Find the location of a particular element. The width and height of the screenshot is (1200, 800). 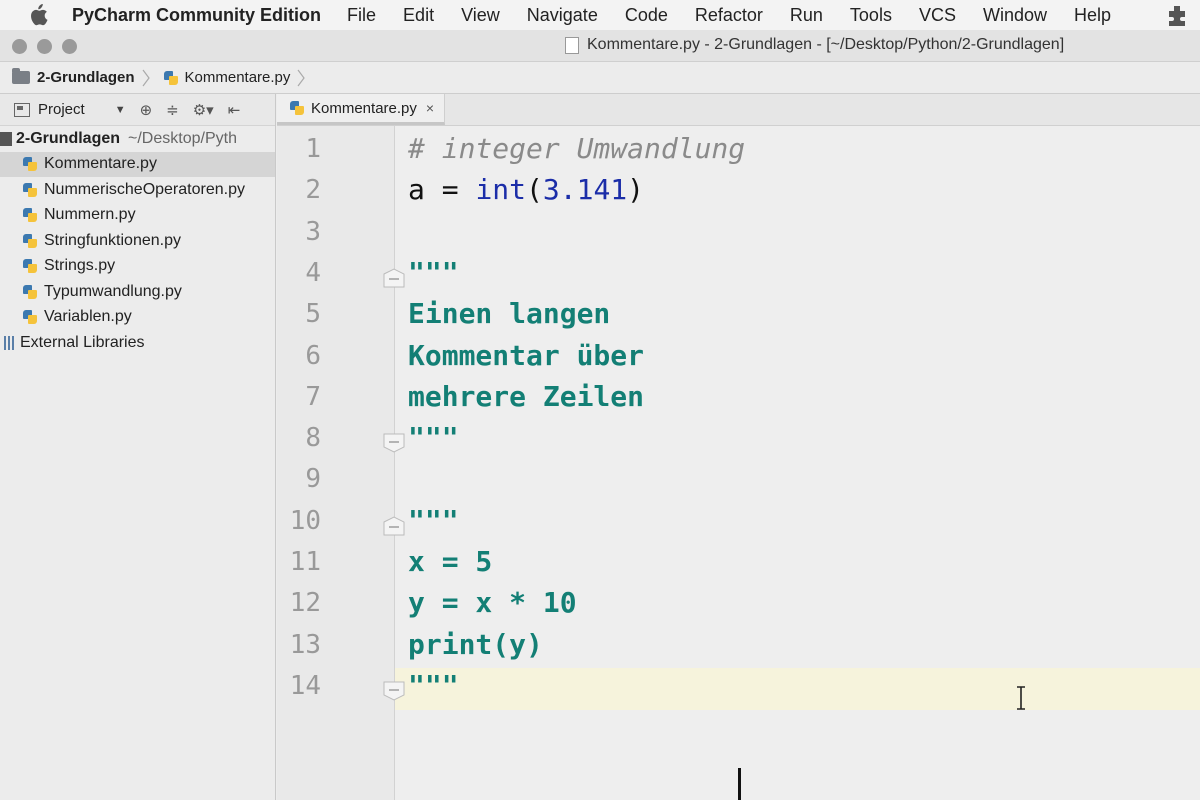

minimize-window-button is located at coordinates (44, 46).